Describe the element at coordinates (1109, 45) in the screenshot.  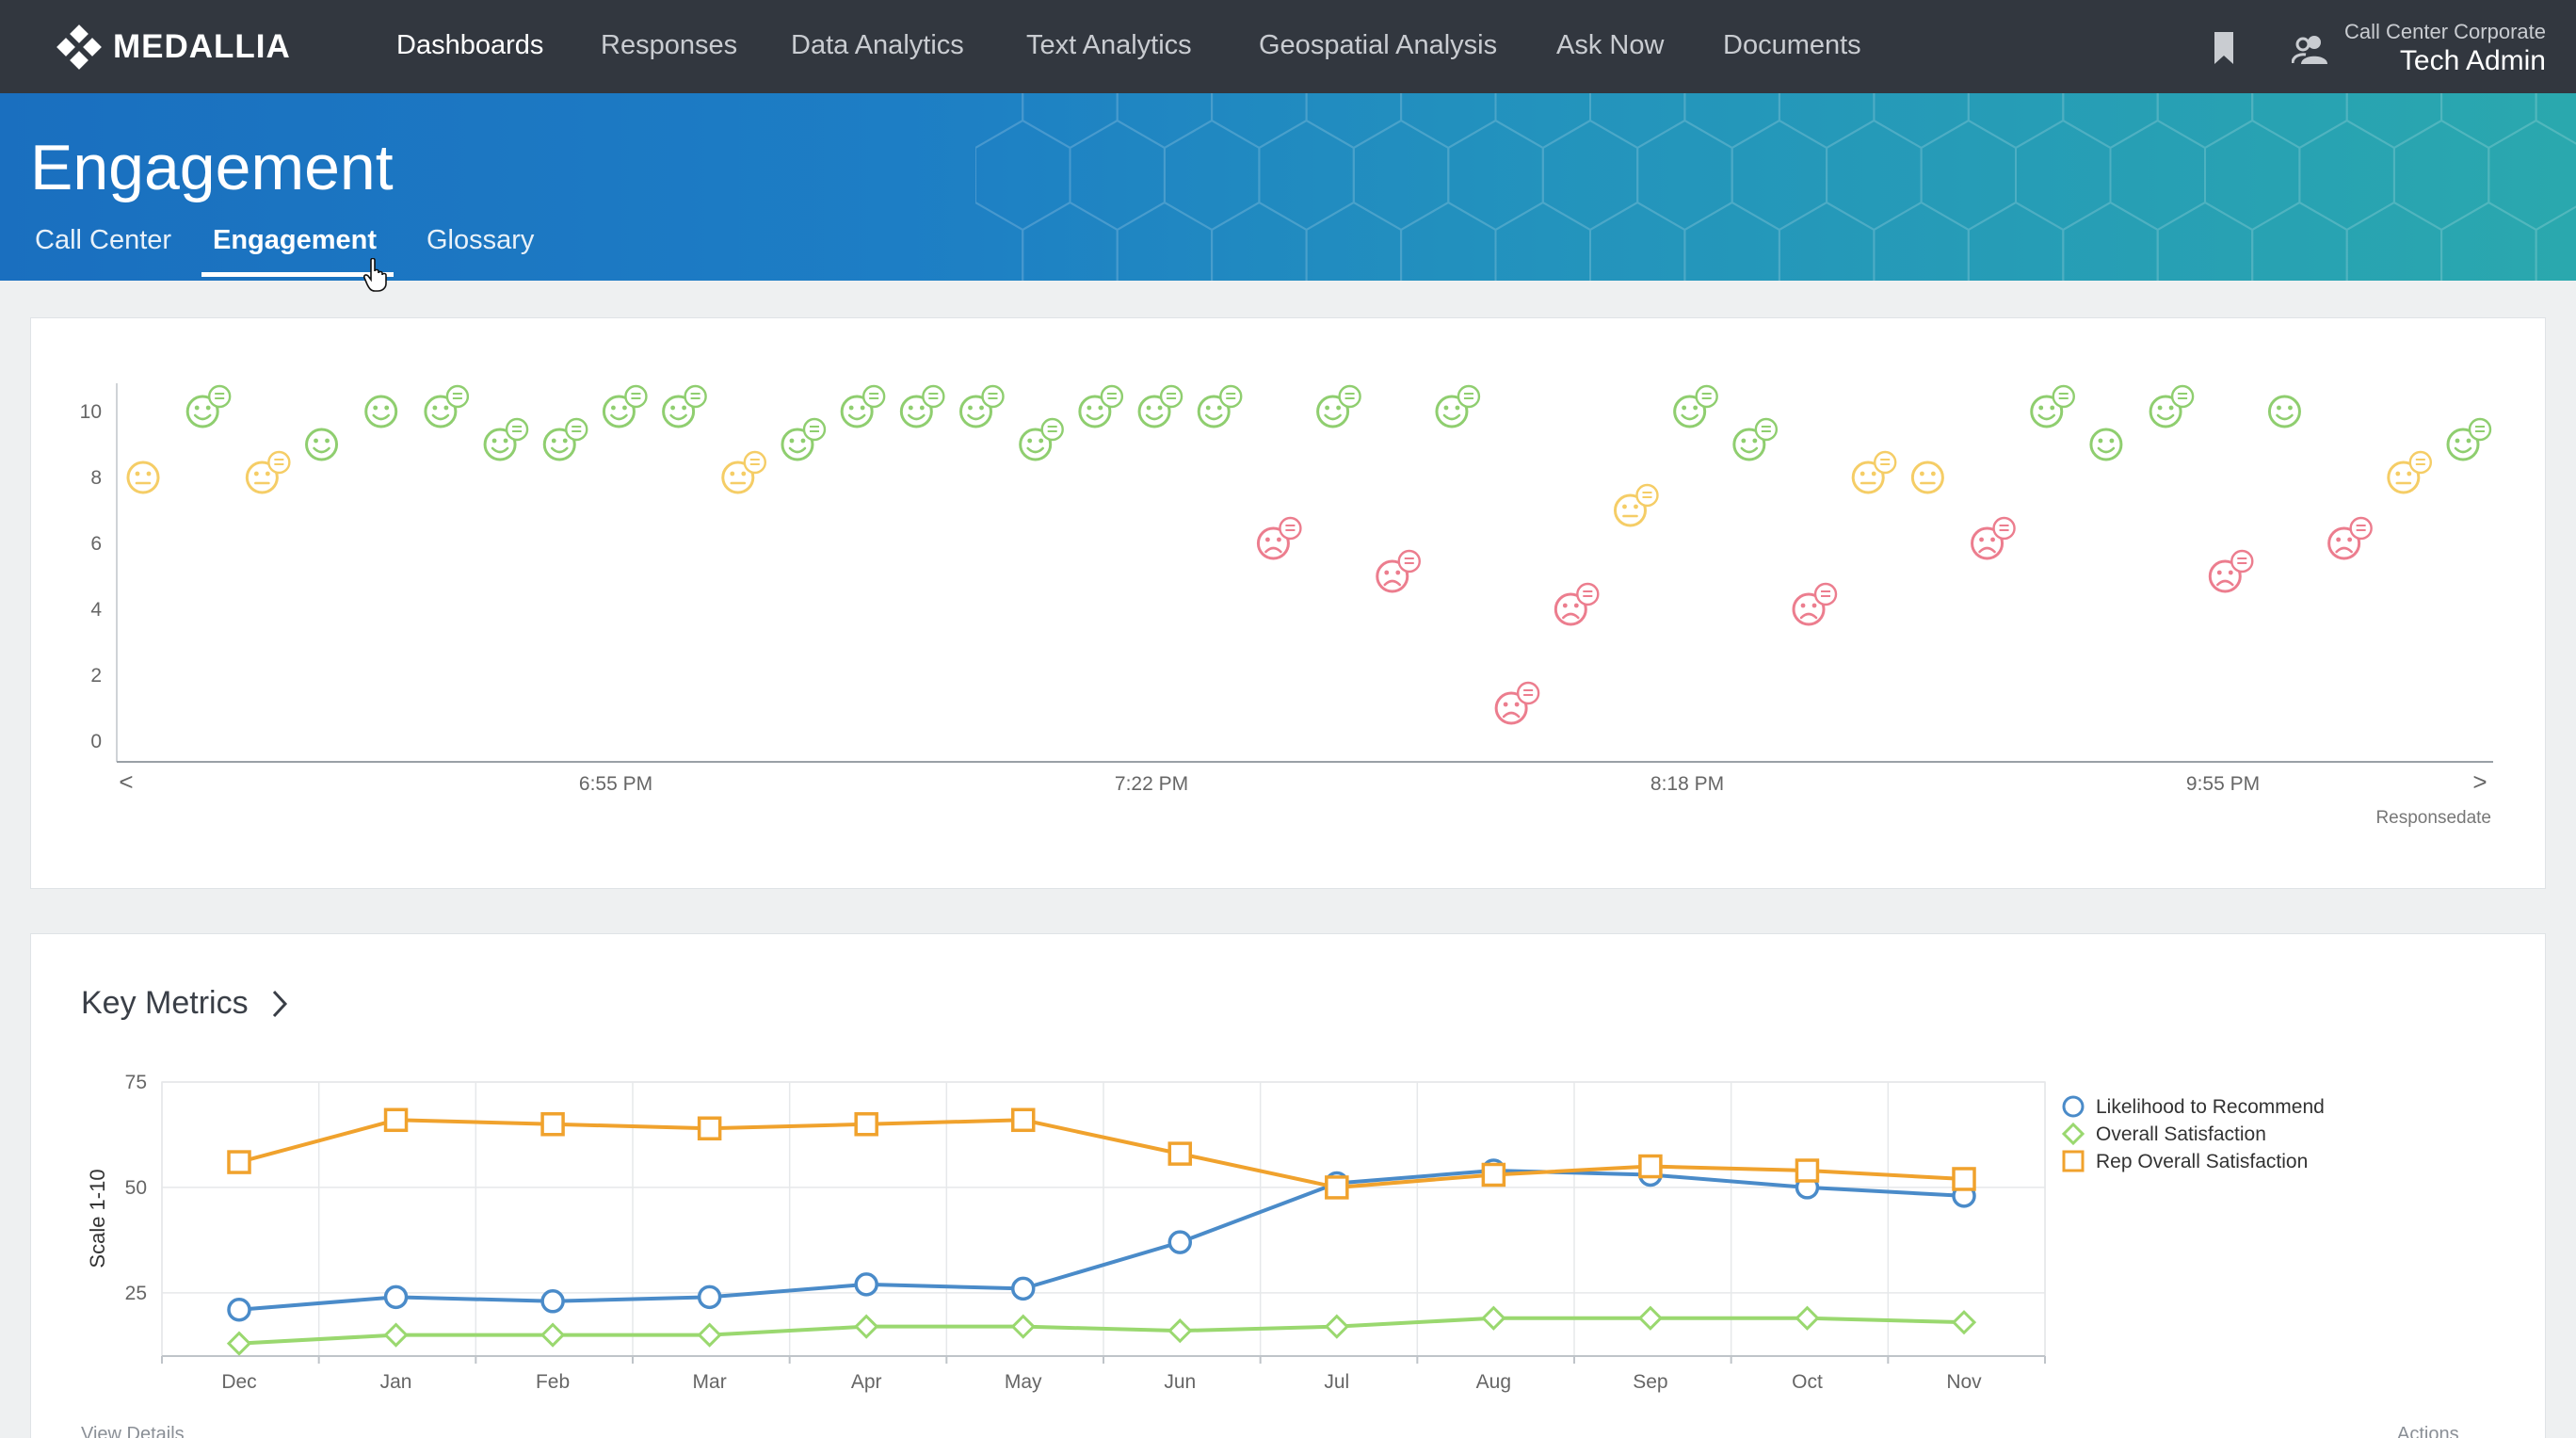
I see `nav-text-analytics: Text Analytics` at that location.